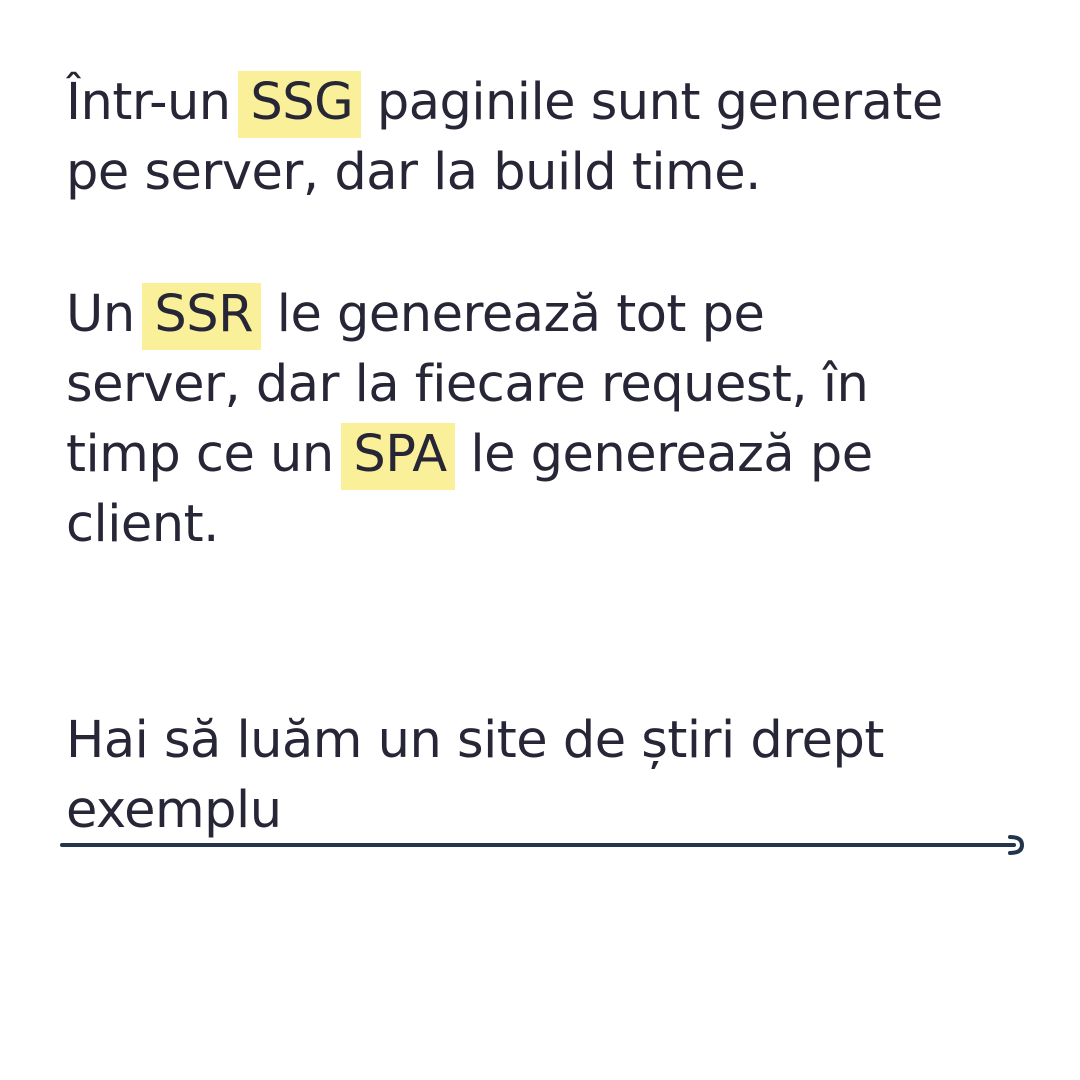 This screenshot has width=1080, height=1080. Describe the element at coordinates (475, 740) in the screenshot. I see `example-text-line1: Hai să luăm un site de știri drept` at that location.